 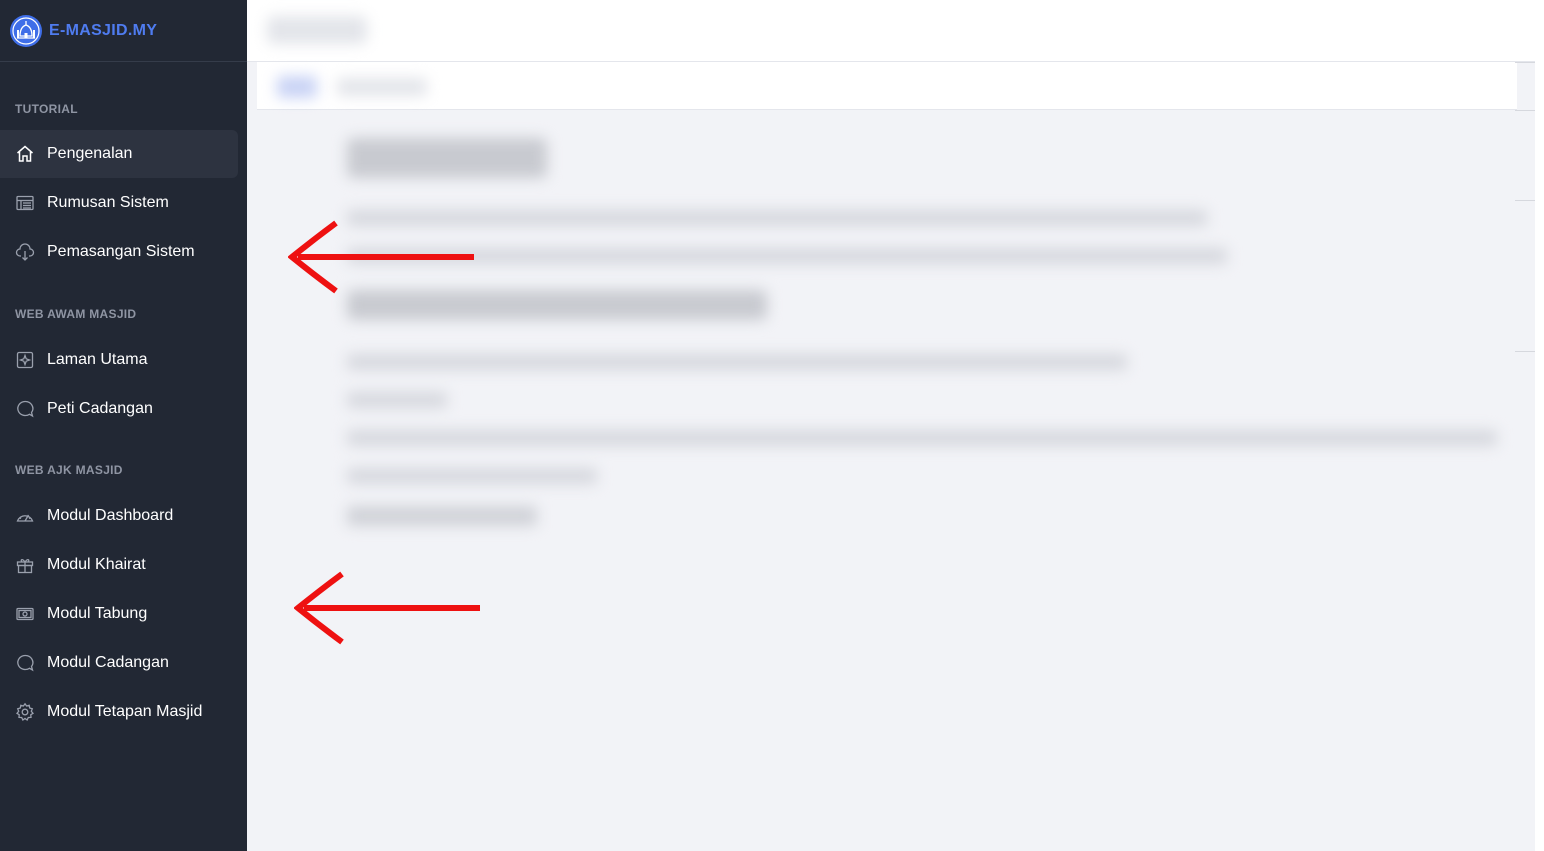 What do you see at coordinates (110, 515) in the screenshot?
I see `nav-label: Modul Dashboard` at bounding box center [110, 515].